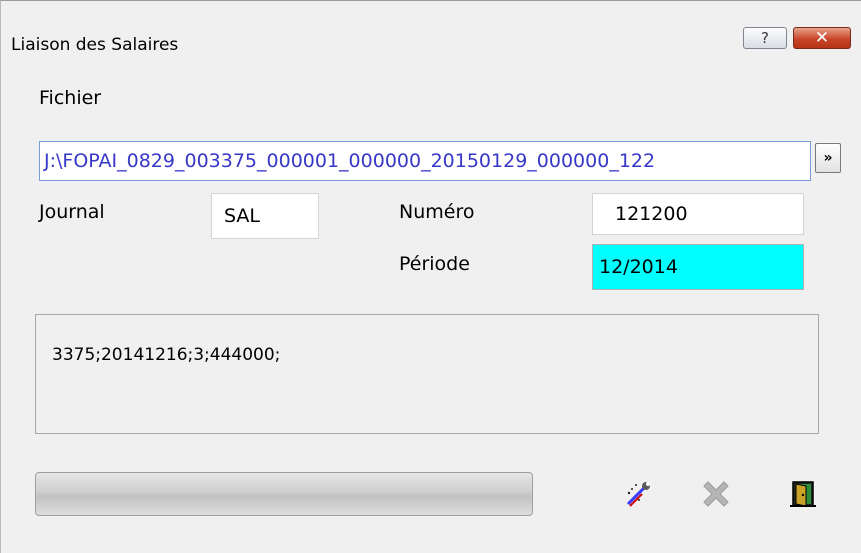  I want to click on exit-button, so click(802, 494).